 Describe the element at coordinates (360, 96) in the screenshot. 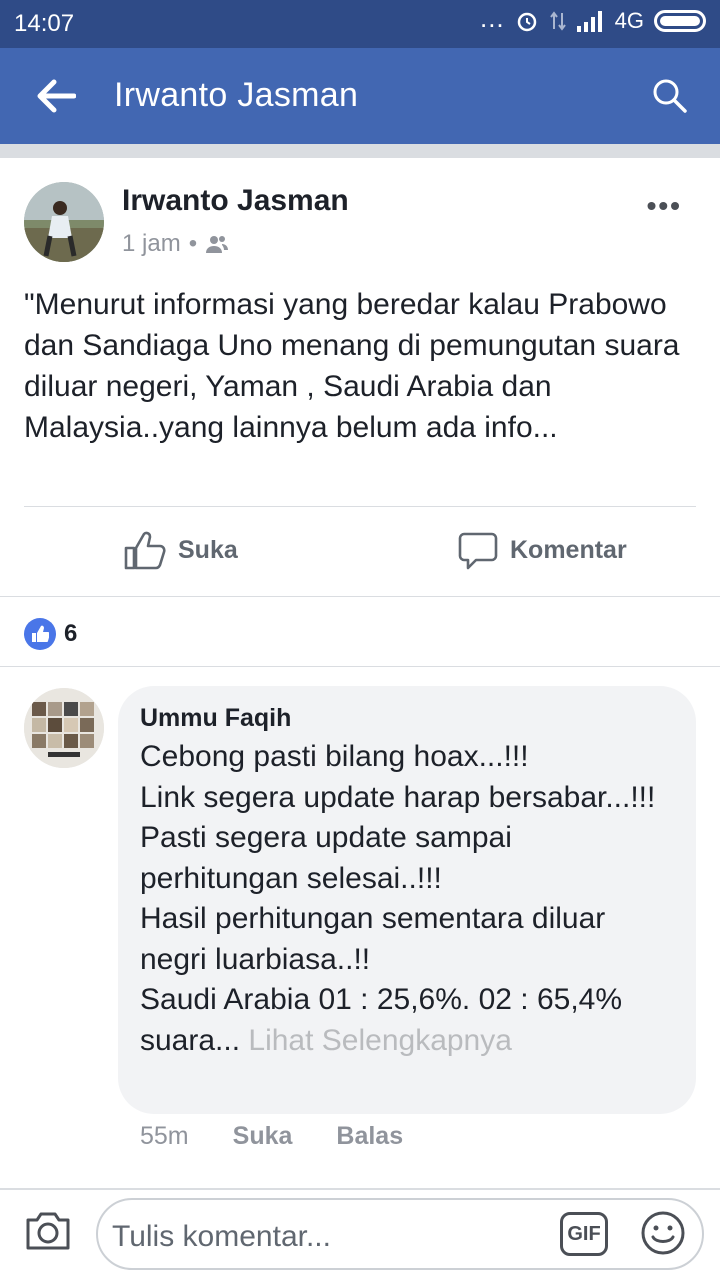

I see `app-bar: Irwanto Jasman` at that location.